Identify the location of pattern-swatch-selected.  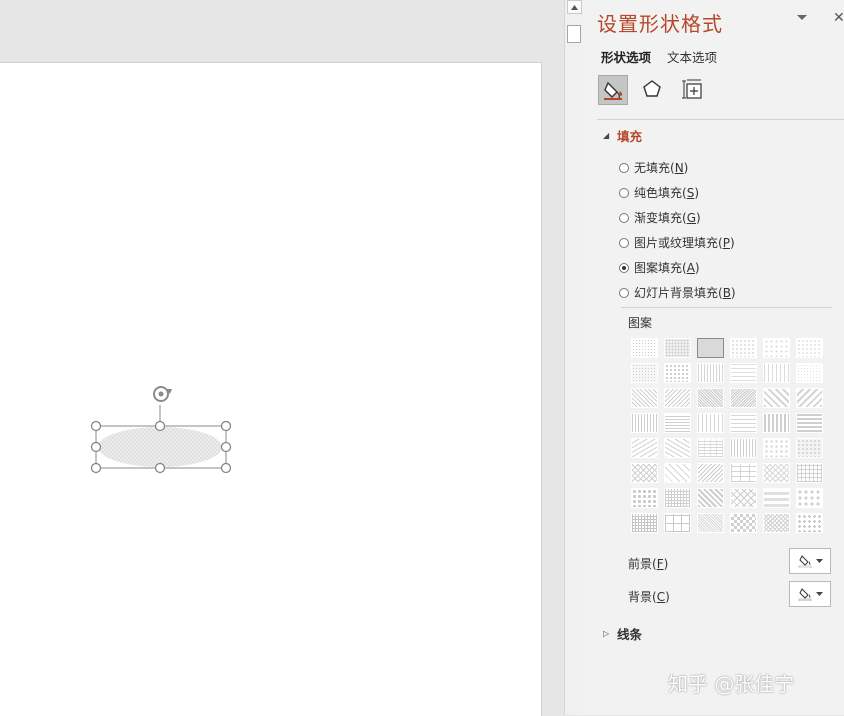
(710, 348).